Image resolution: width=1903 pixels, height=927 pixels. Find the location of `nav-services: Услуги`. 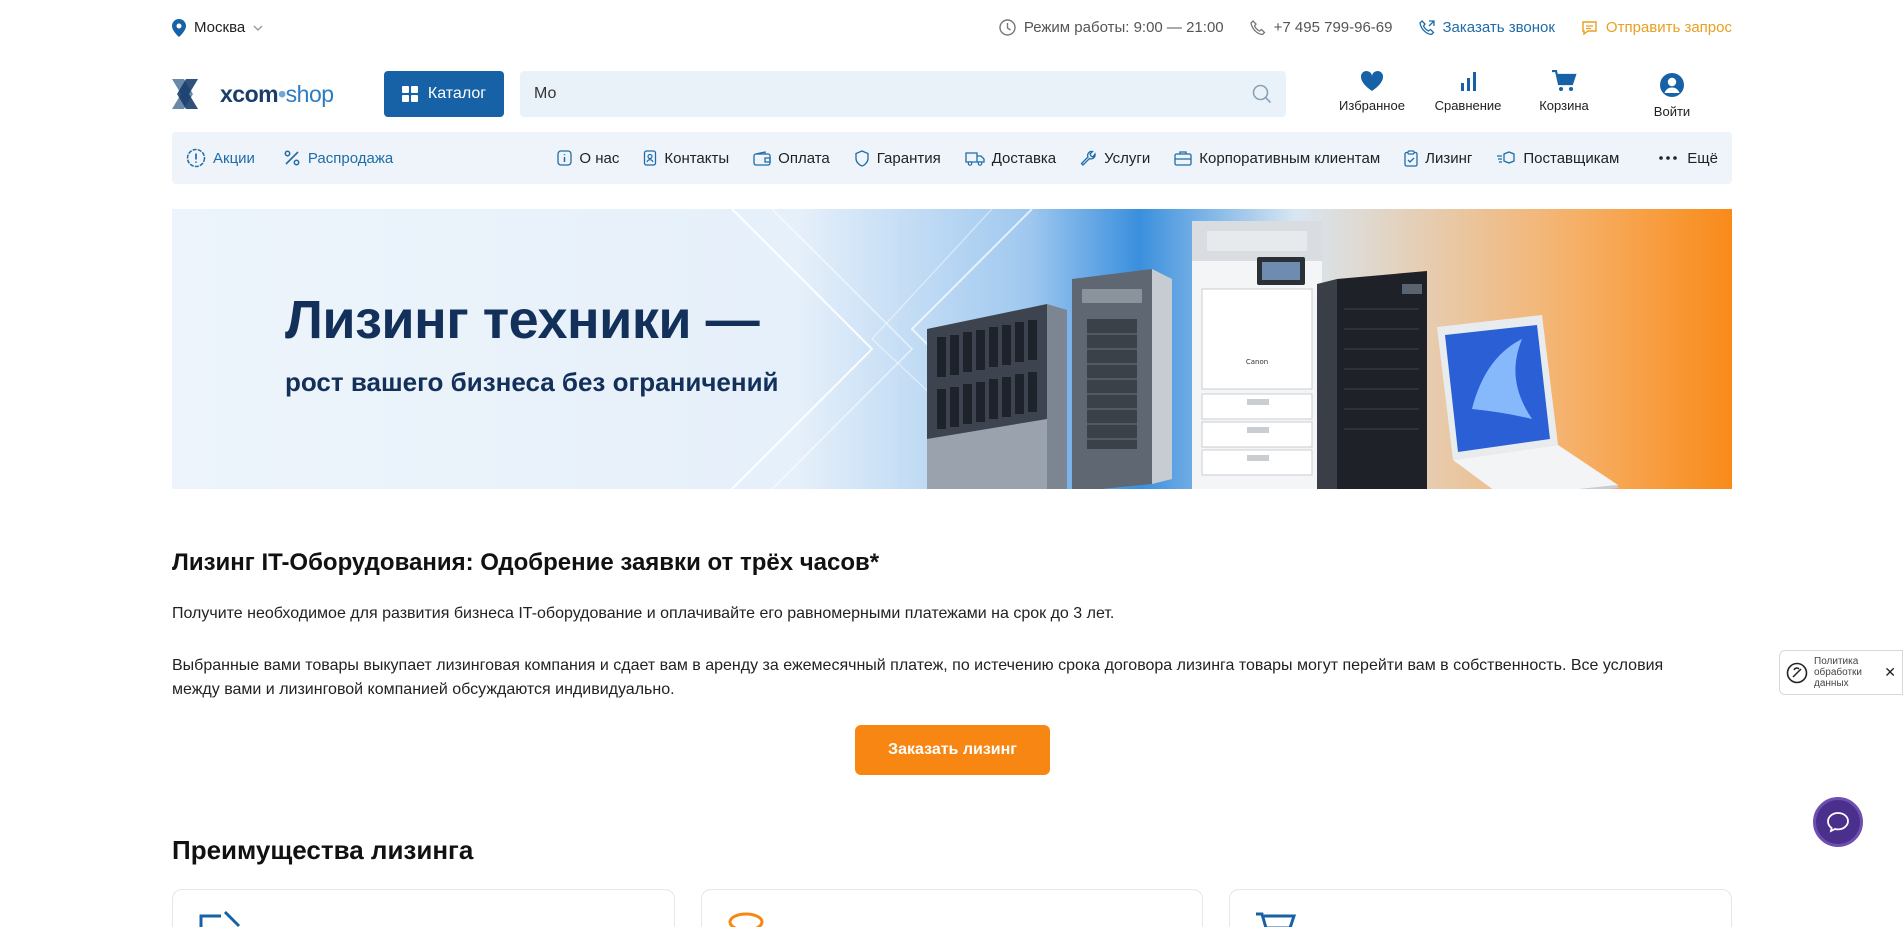

nav-services: Услуги is located at coordinates (1115, 158).